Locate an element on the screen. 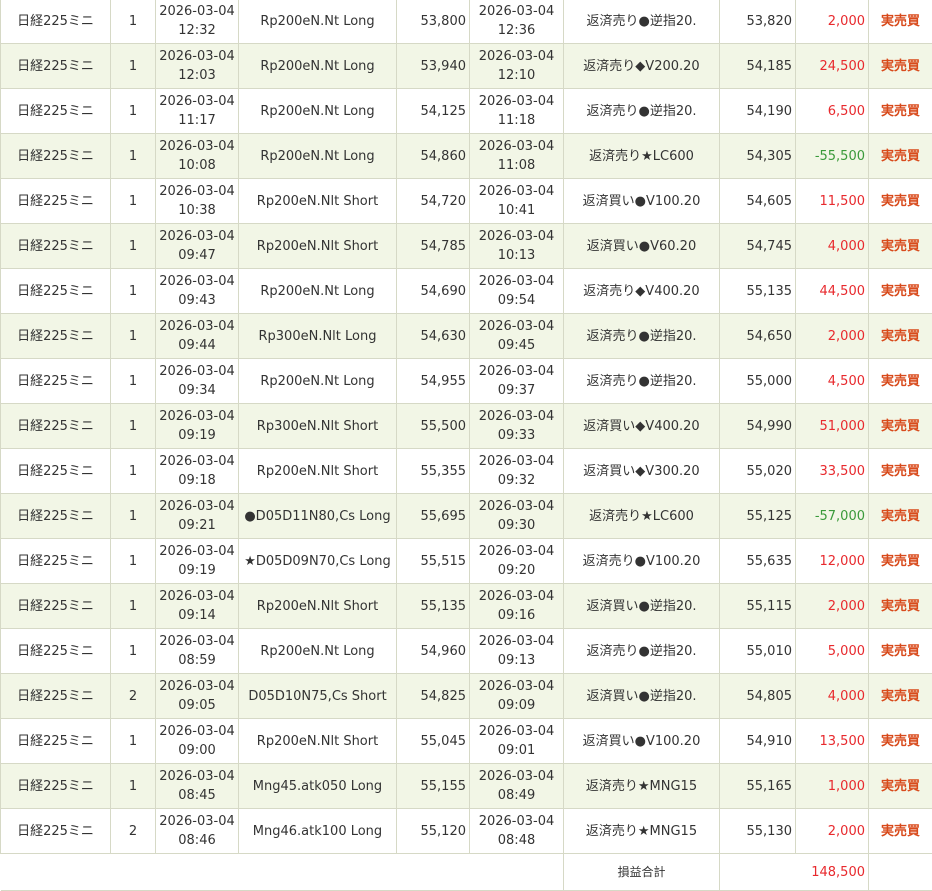  exit-datetime: 2026-03-04 09:54 is located at coordinates (516, 291).